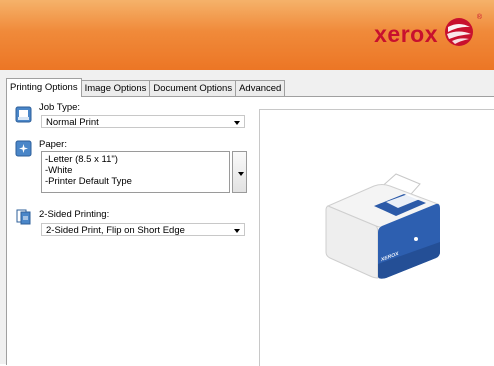 This screenshot has height=366, width=494. I want to click on paper-label: Paper:, so click(53, 144).